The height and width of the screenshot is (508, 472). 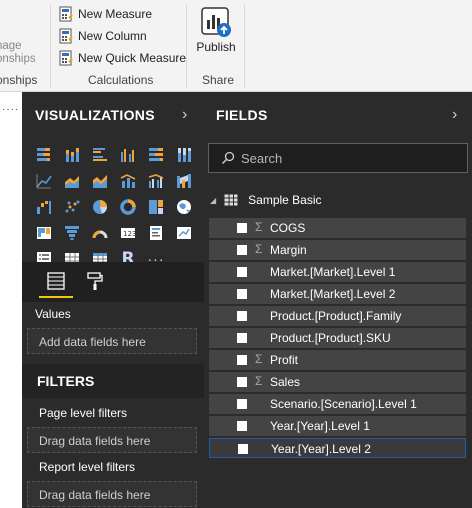 I want to click on field-name: Year.[Year].Level 1, so click(x=320, y=426).